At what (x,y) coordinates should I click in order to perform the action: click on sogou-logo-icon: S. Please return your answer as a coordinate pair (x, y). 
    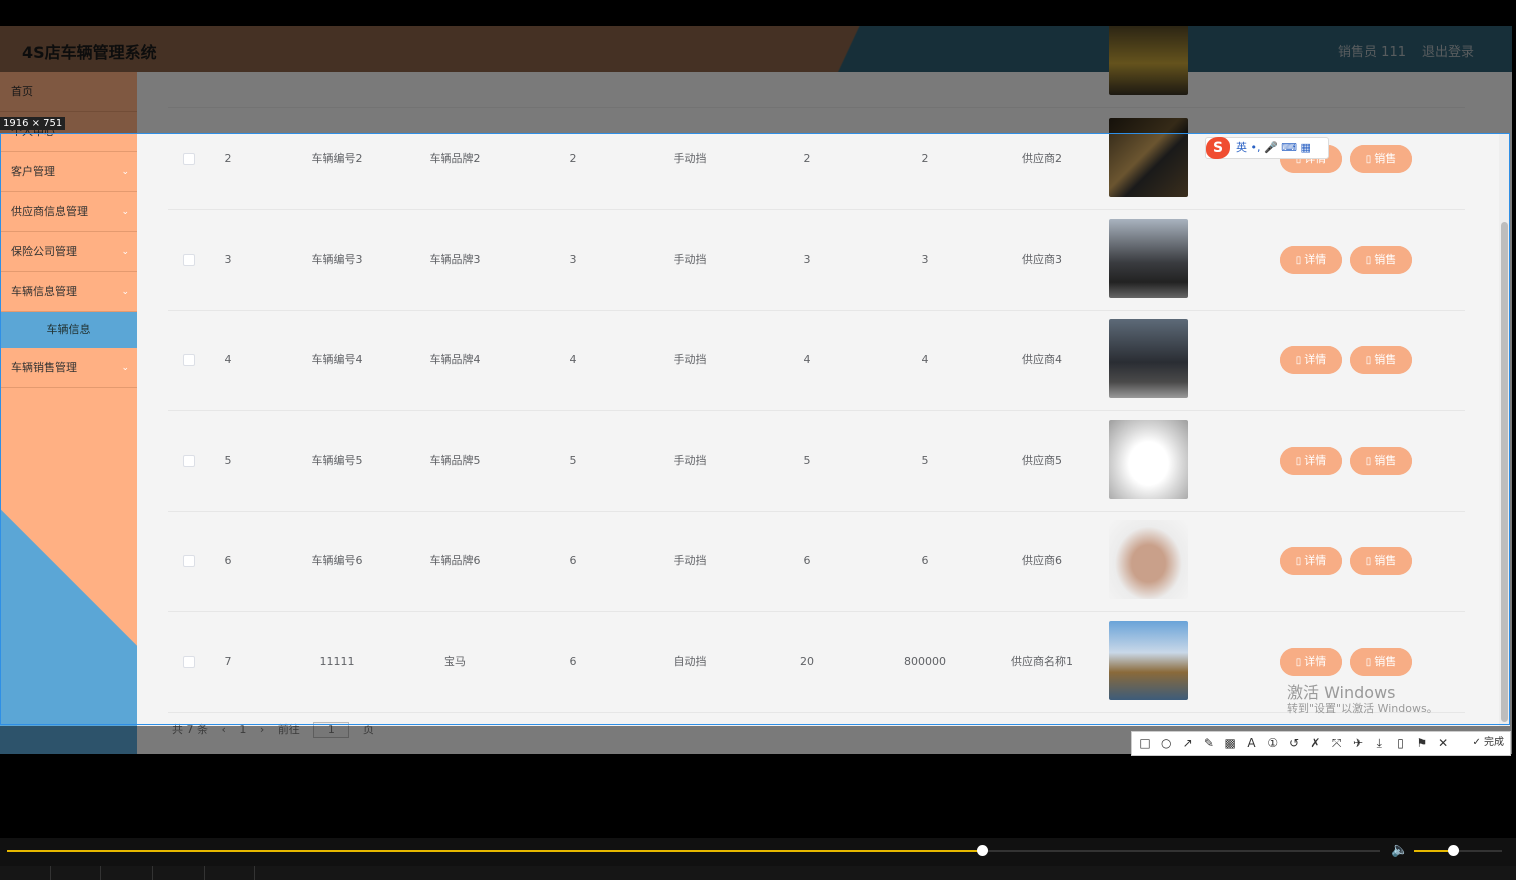
    Looking at the image, I should click on (1218, 148).